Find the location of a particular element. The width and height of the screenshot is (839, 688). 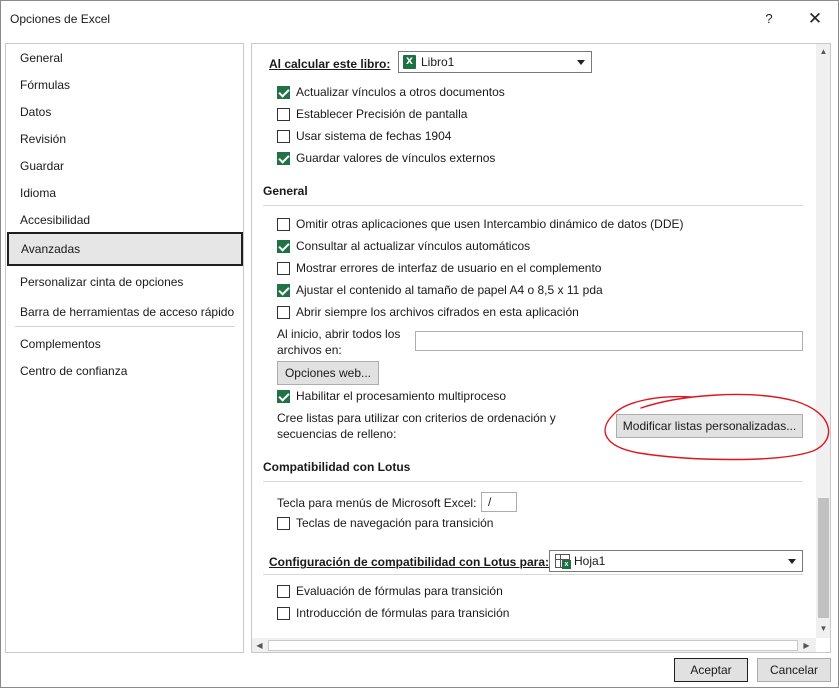

help-button: ? is located at coordinates (769, 19).